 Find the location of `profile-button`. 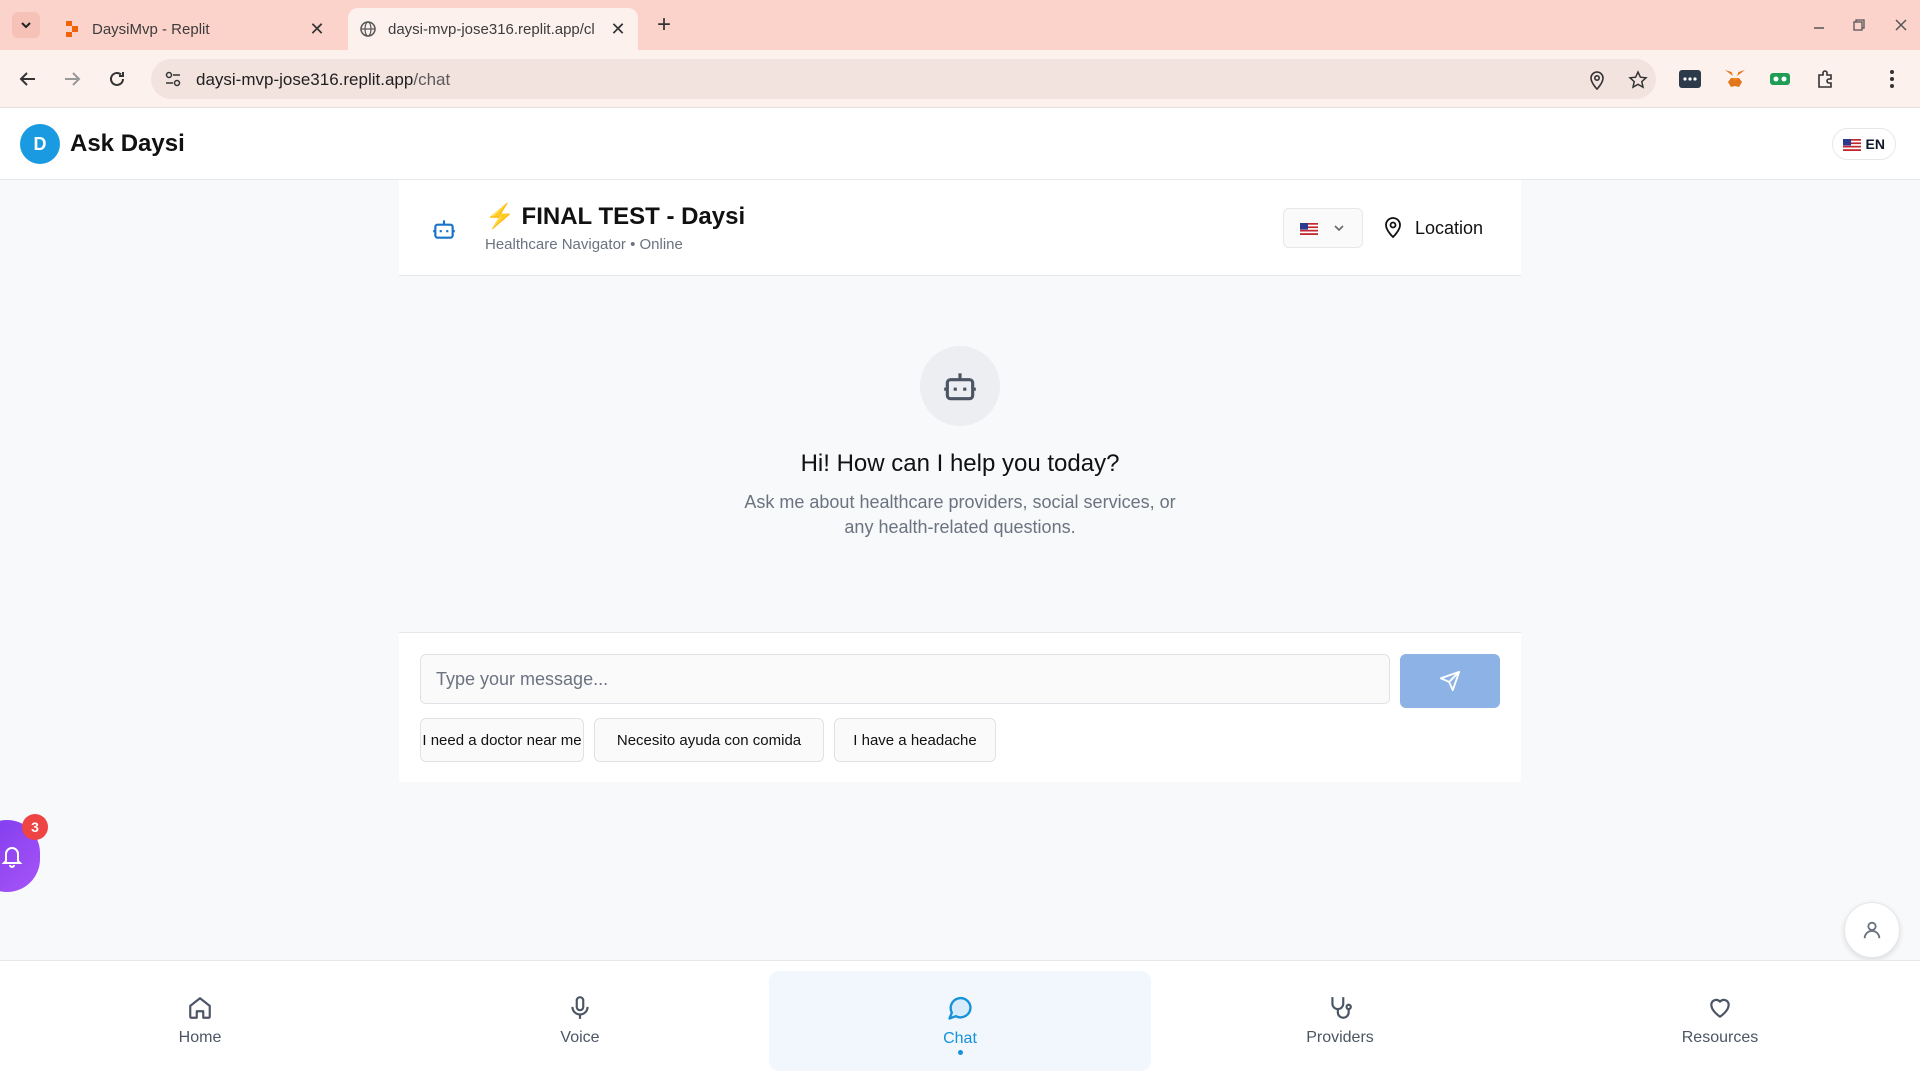

profile-button is located at coordinates (1872, 930).